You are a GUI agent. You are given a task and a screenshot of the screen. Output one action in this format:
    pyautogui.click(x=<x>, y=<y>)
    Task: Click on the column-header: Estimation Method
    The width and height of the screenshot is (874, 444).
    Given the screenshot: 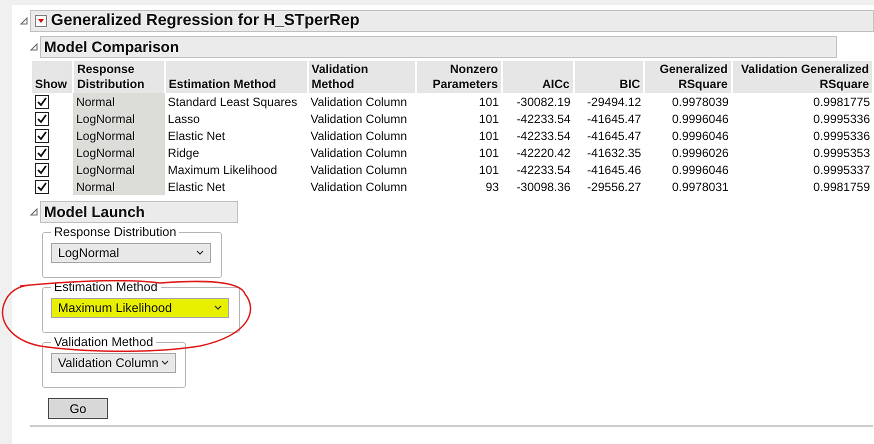 What is the action you would take?
    pyautogui.click(x=236, y=77)
    